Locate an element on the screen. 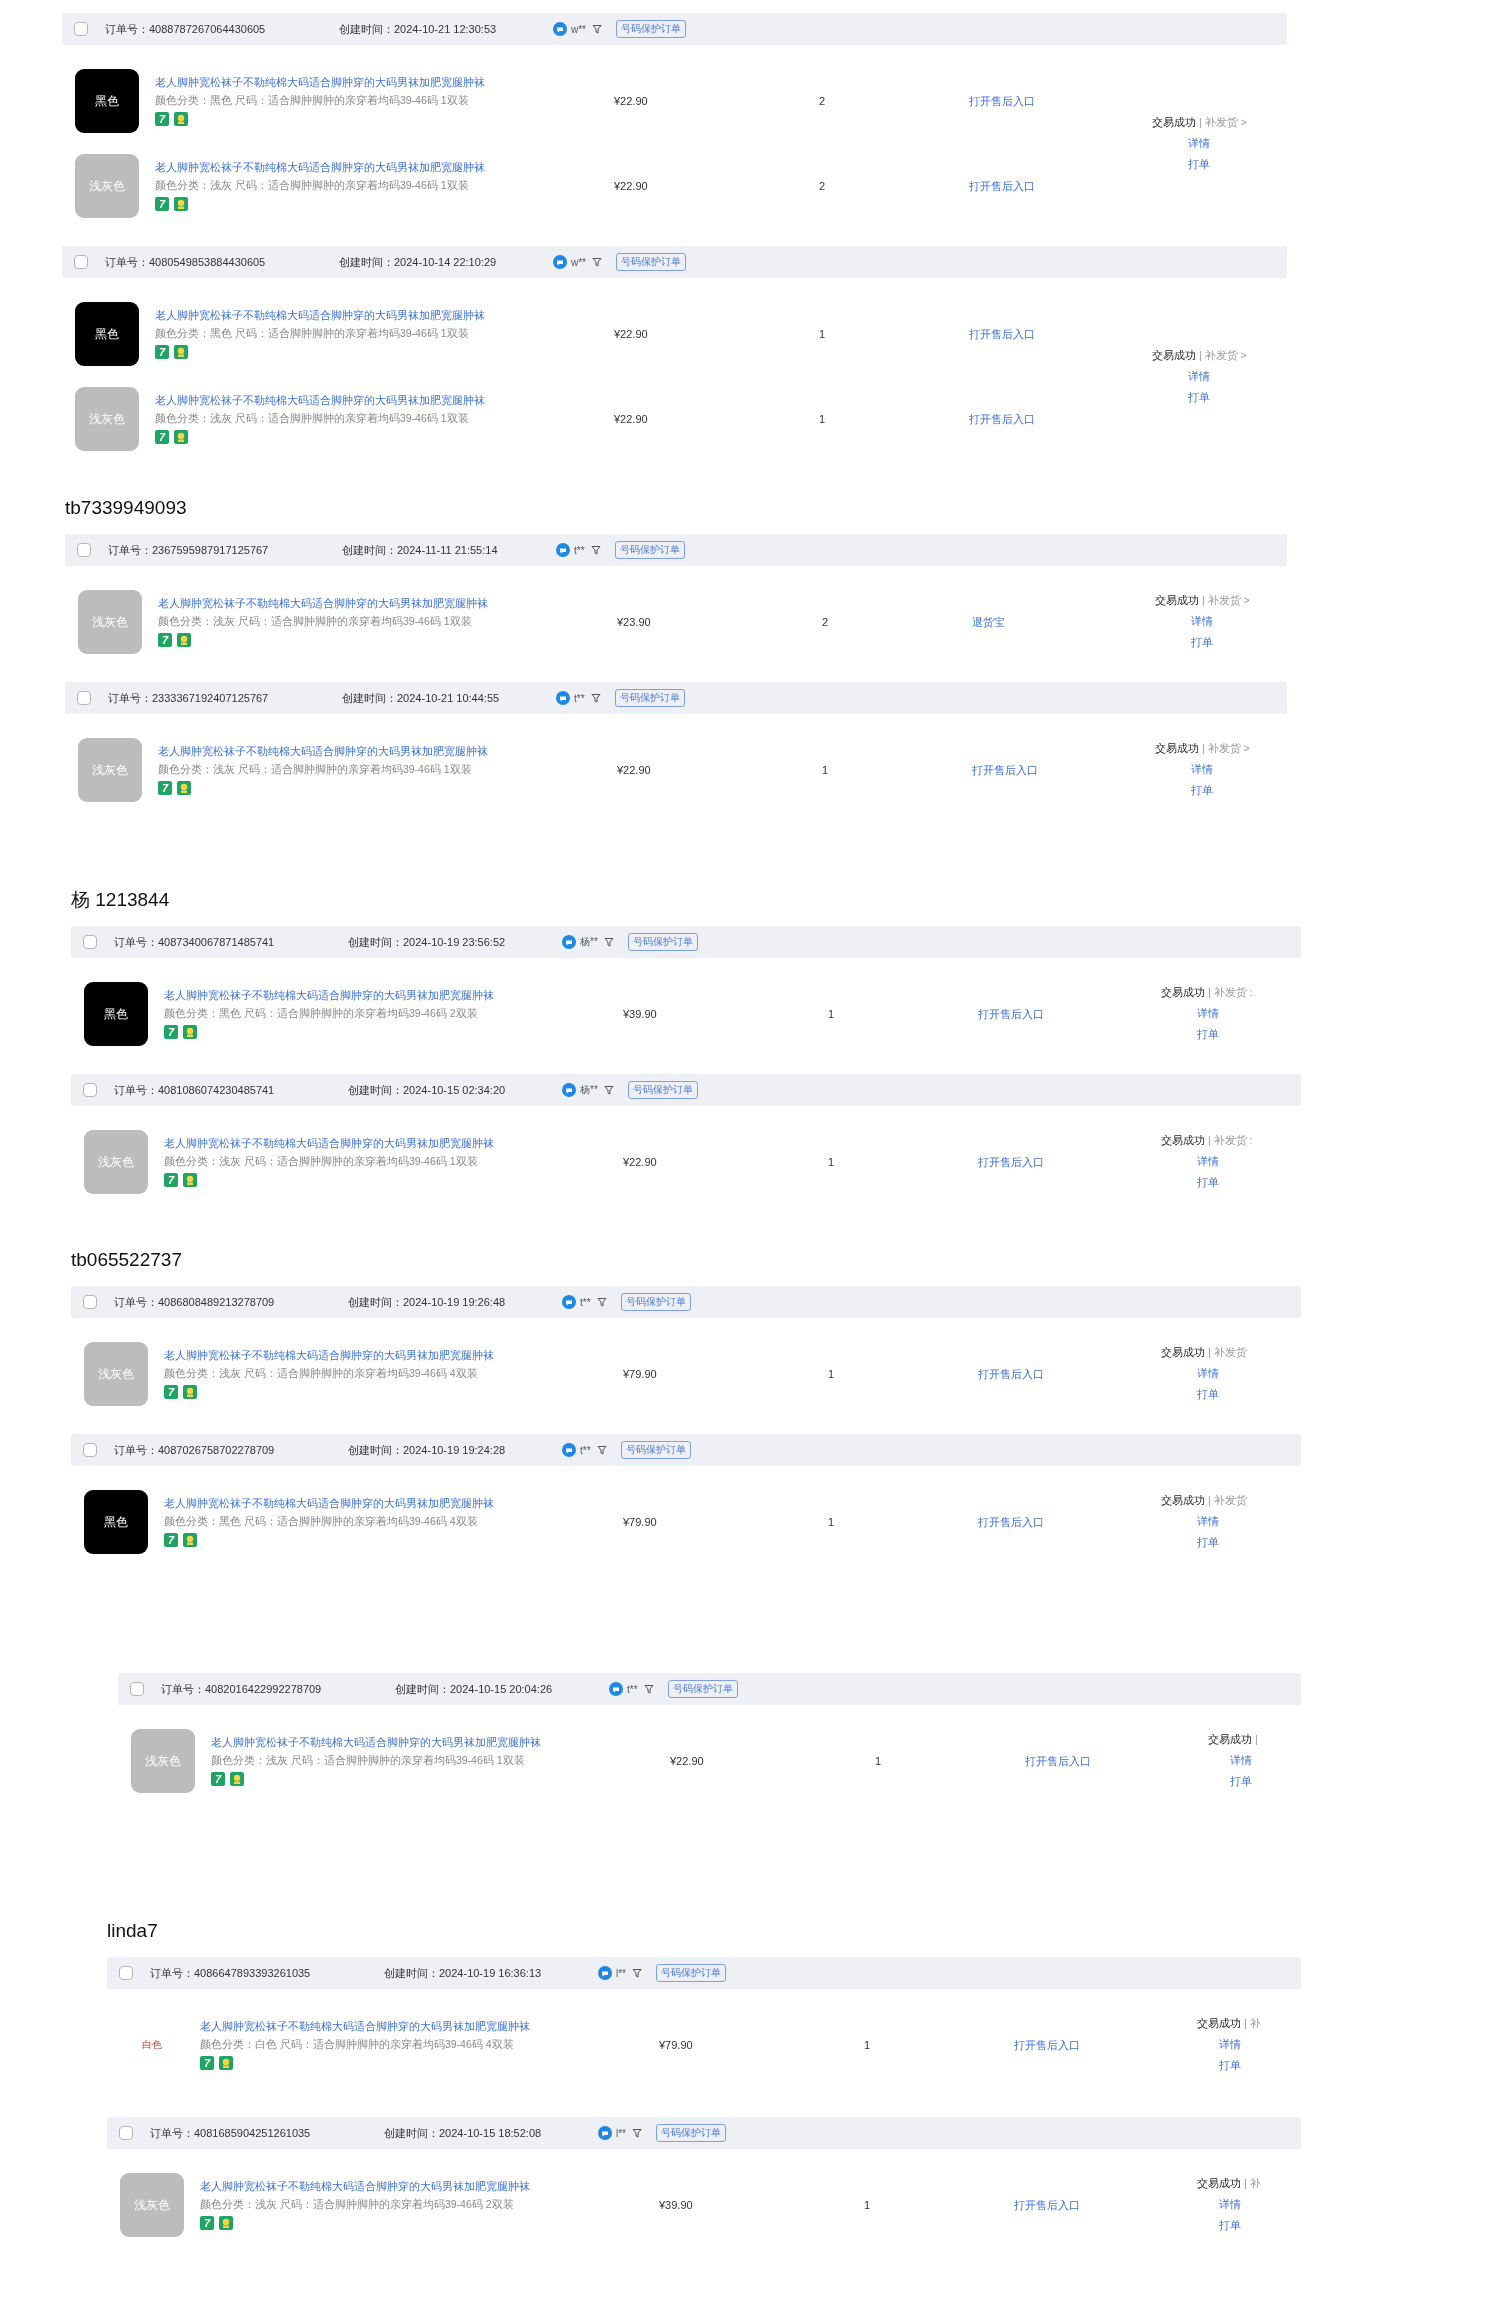  item-quantity: 1 is located at coordinates (822, 334).